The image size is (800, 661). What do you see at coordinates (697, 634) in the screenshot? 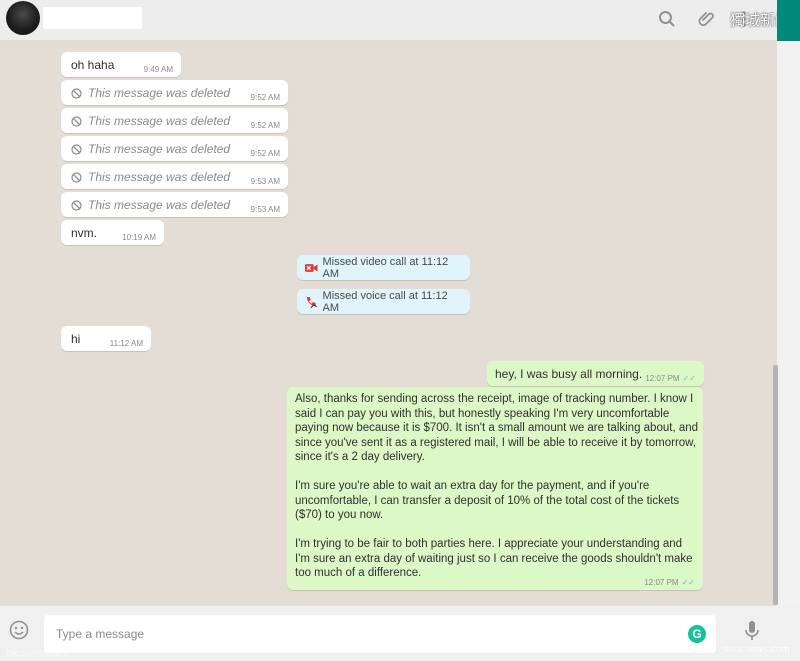
I see `grammarly-icon: G` at bounding box center [697, 634].